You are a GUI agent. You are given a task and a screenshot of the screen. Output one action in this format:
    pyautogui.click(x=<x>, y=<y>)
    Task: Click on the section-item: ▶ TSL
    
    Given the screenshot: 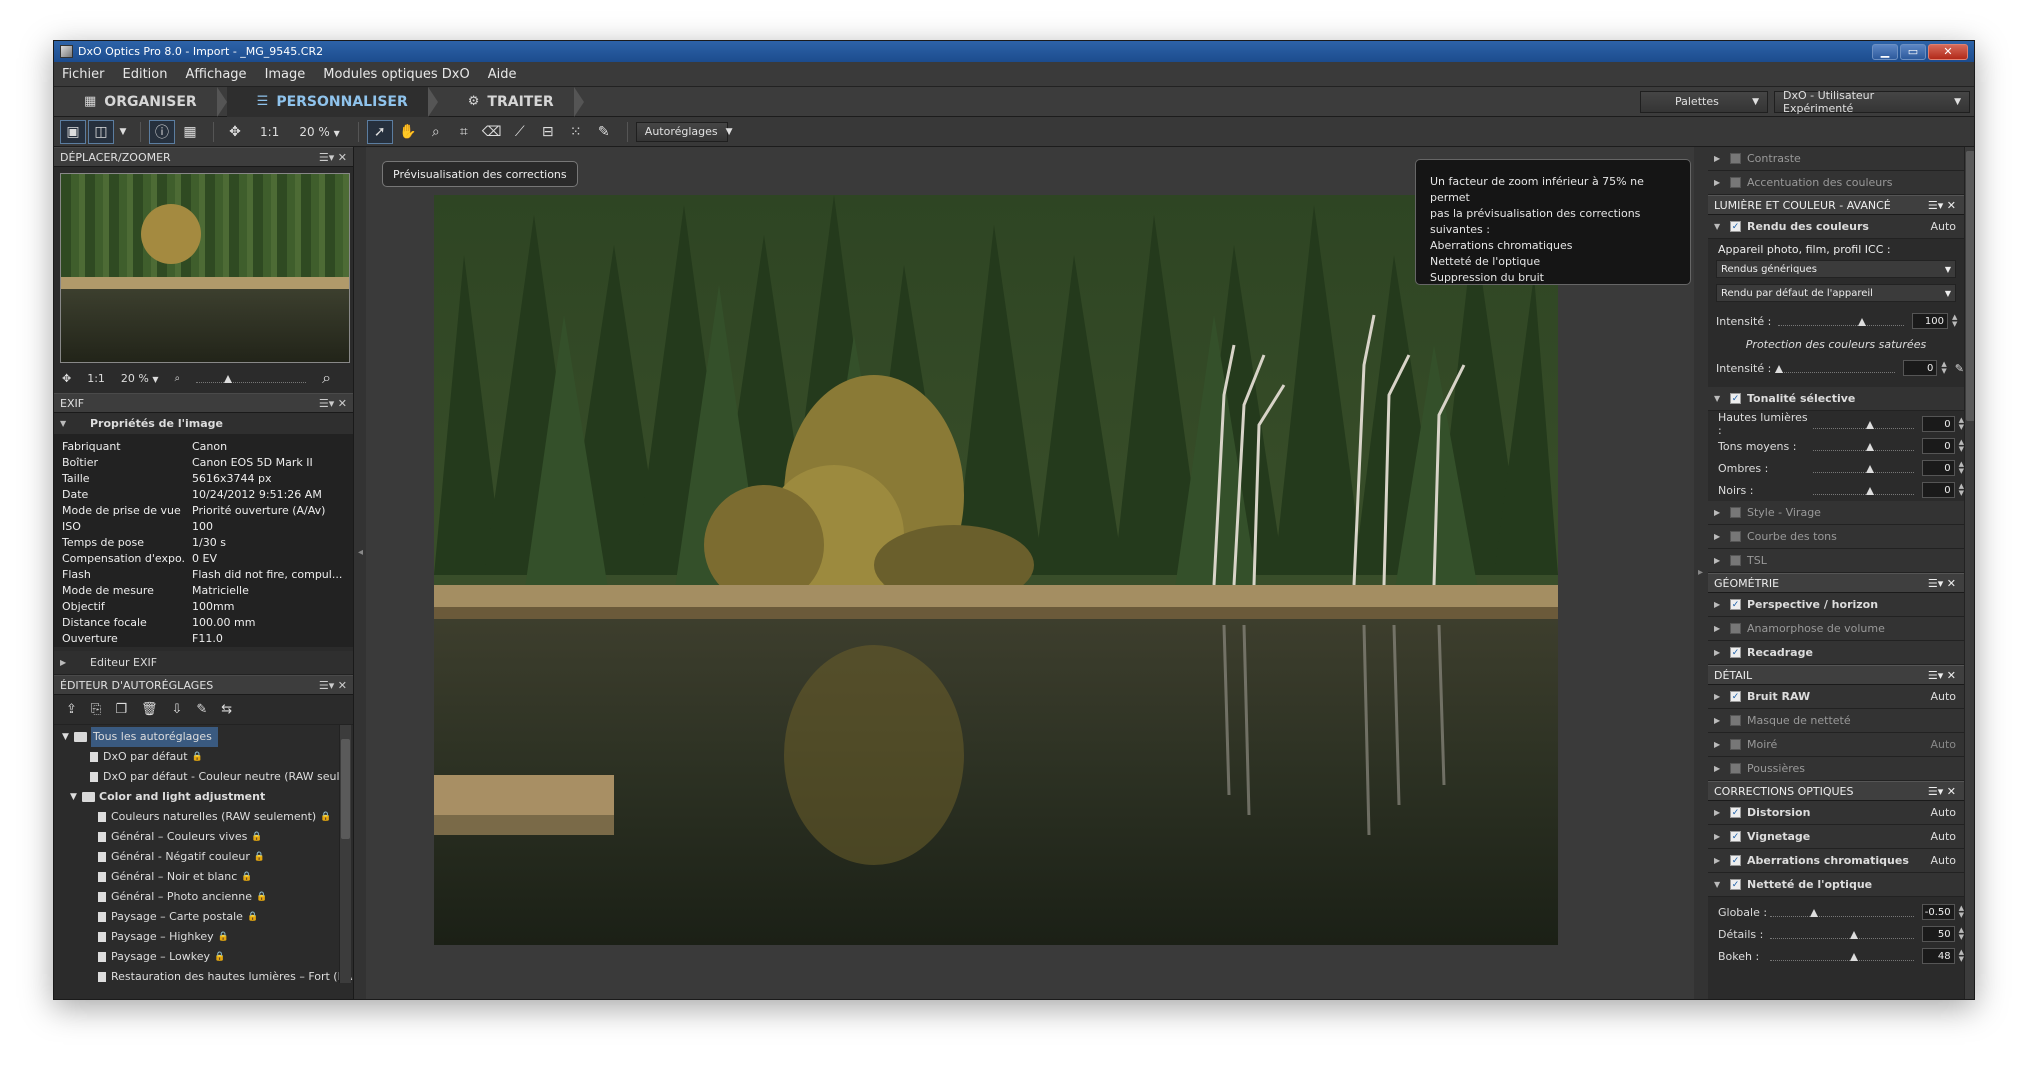 What is the action you would take?
    pyautogui.click(x=1836, y=561)
    